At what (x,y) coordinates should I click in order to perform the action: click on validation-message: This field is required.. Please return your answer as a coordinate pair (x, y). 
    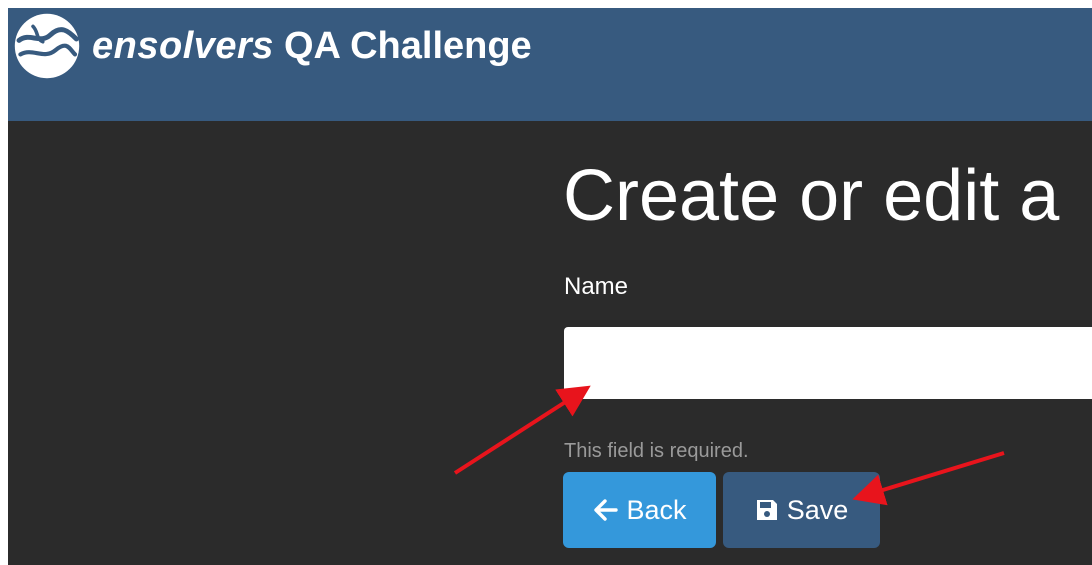
    Looking at the image, I should click on (656, 451).